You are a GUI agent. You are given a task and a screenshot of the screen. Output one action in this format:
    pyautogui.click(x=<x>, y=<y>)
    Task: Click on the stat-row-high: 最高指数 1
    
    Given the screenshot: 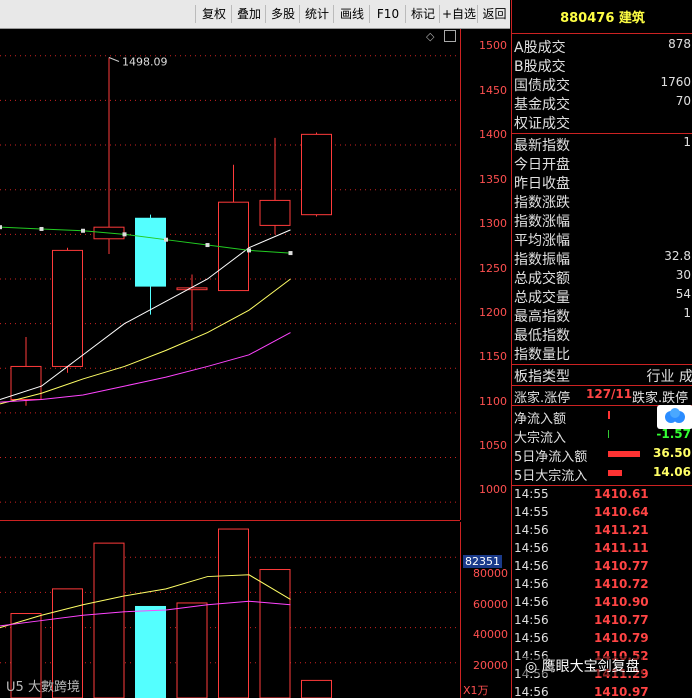 What is the action you would take?
    pyautogui.click(x=602, y=315)
    